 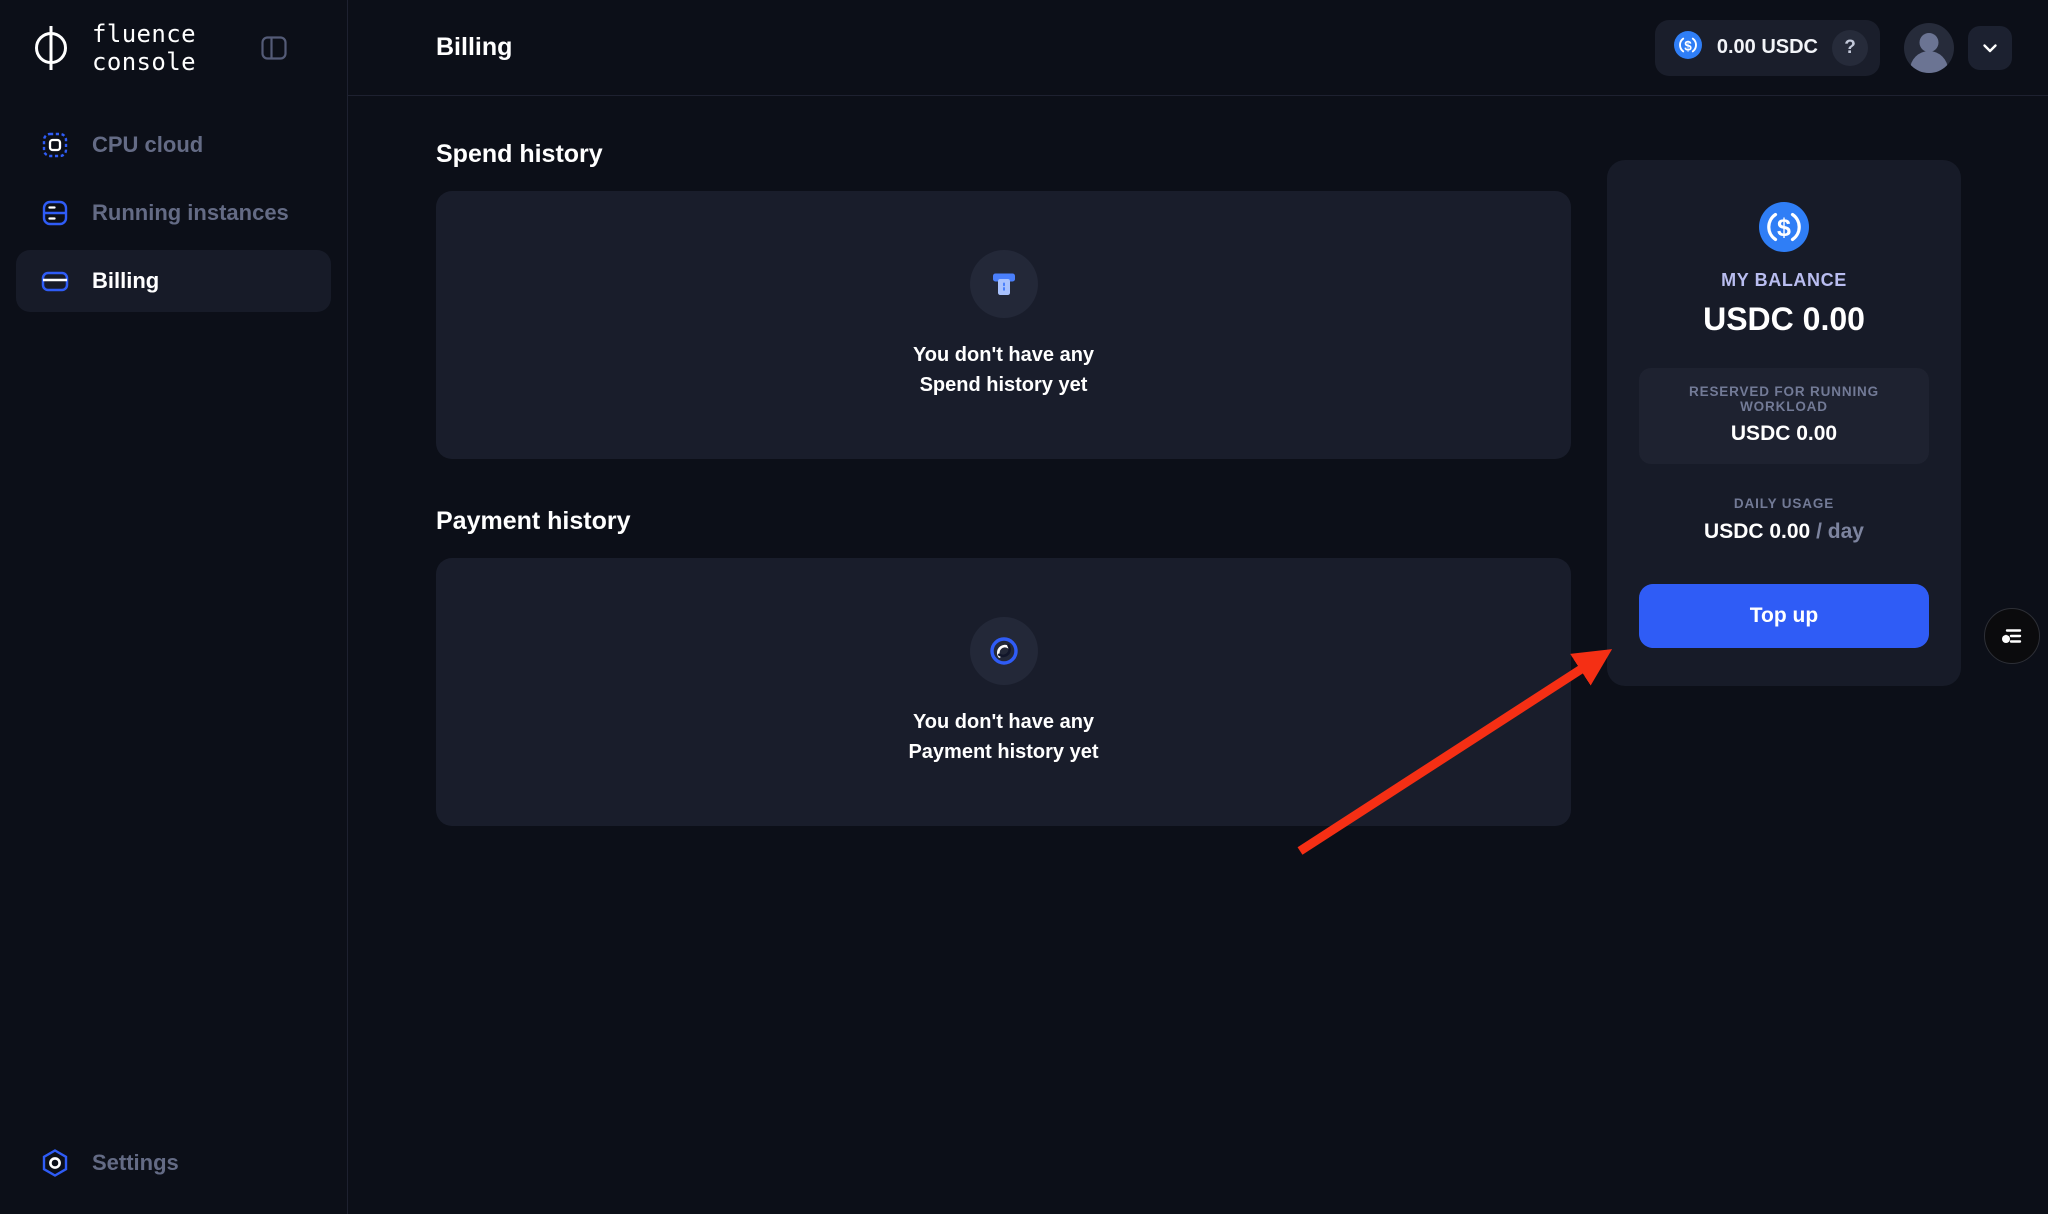 What do you see at coordinates (1784, 416) in the screenshot?
I see `reserved-workload-box: RESERVED FOR RUNNING WORKLOAD USDC 0.00` at bounding box center [1784, 416].